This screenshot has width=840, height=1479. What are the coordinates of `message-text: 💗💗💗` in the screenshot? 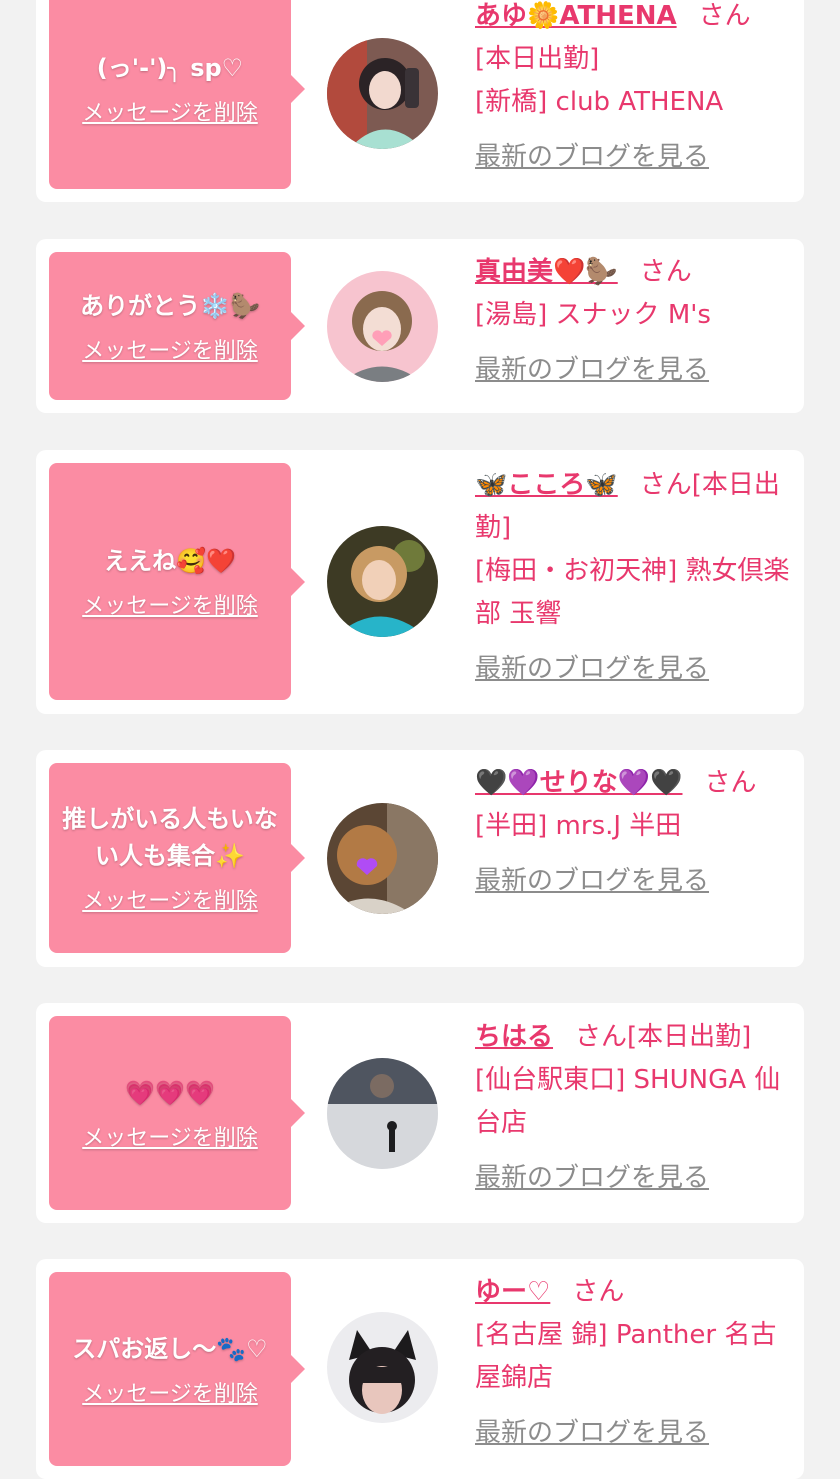 It's located at (170, 1092).